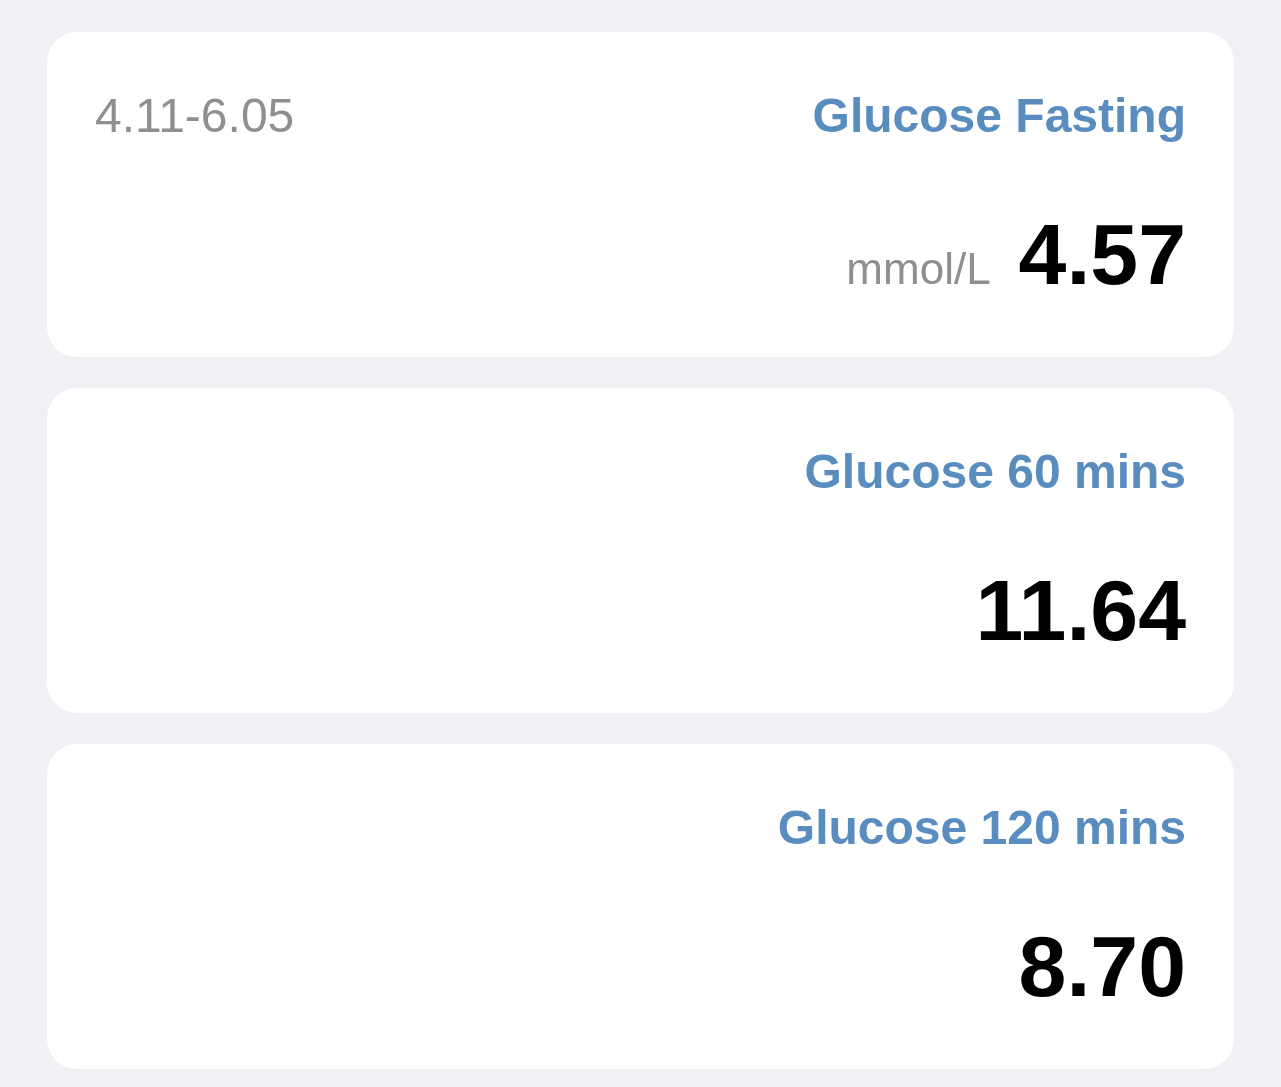 The height and width of the screenshot is (1087, 1281). Describe the element at coordinates (981, 828) in the screenshot. I see `test-name: Glucose 120 mins` at that location.